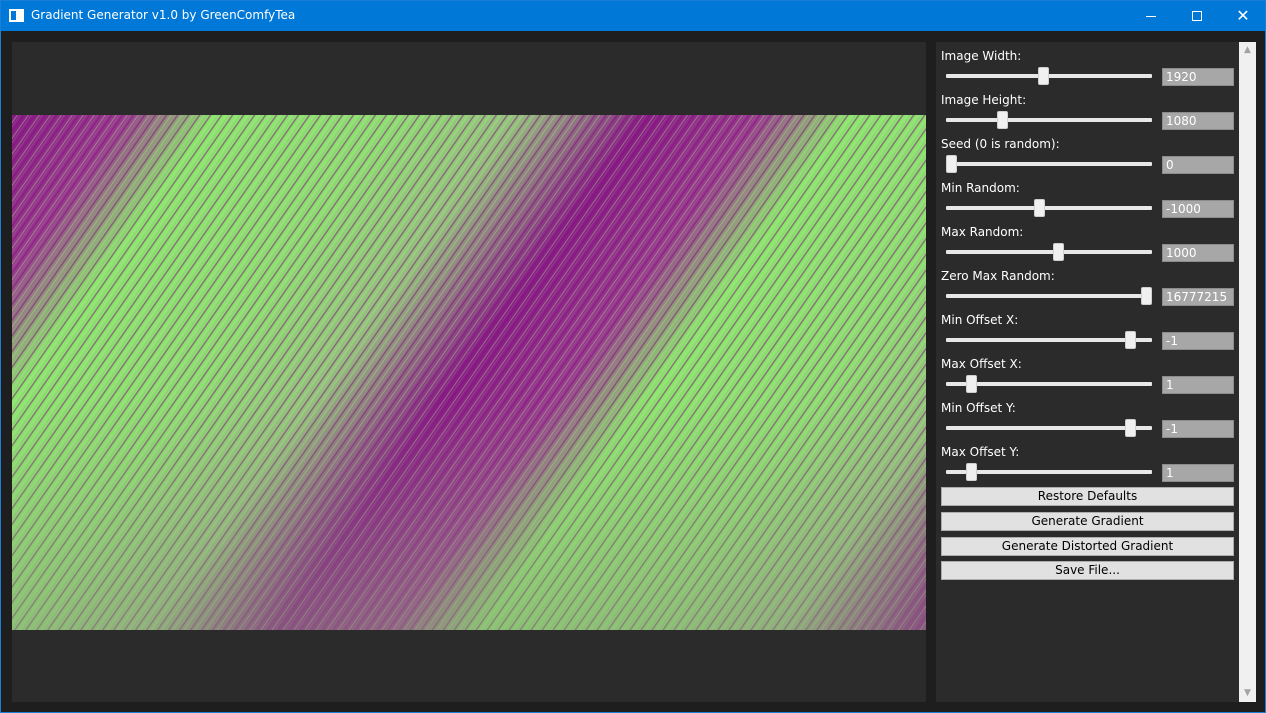  I want to click on seed-value-field: 0, so click(1198, 165).